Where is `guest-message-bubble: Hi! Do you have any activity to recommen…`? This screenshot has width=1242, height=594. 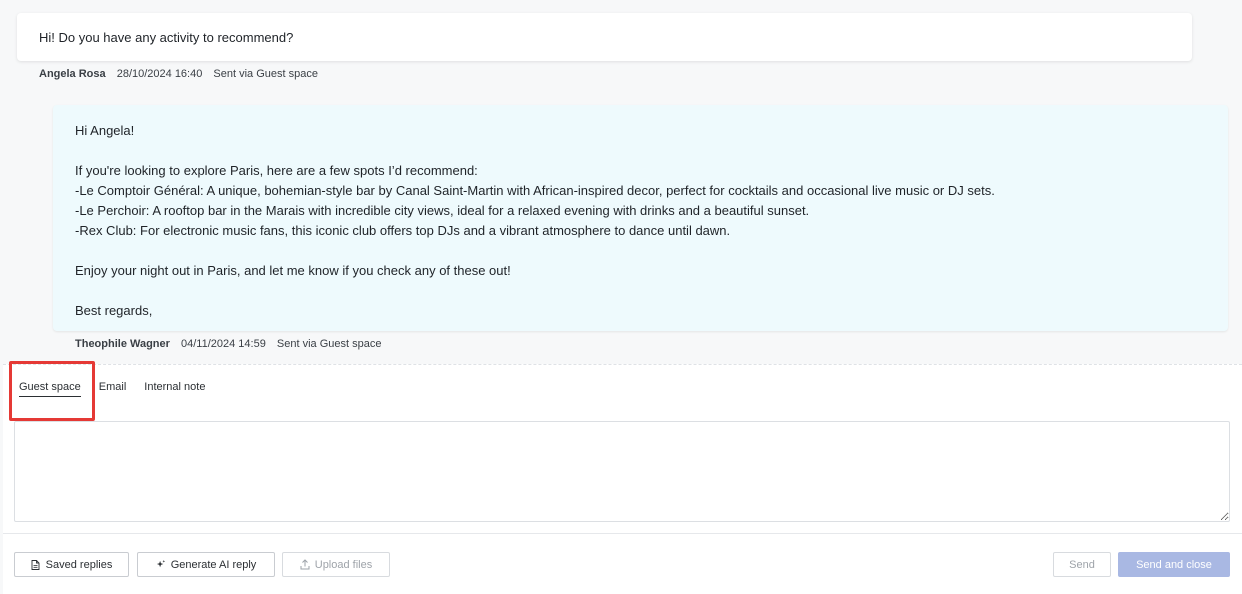
guest-message-bubble: Hi! Do you have any activity to recommen… is located at coordinates (604, 37).